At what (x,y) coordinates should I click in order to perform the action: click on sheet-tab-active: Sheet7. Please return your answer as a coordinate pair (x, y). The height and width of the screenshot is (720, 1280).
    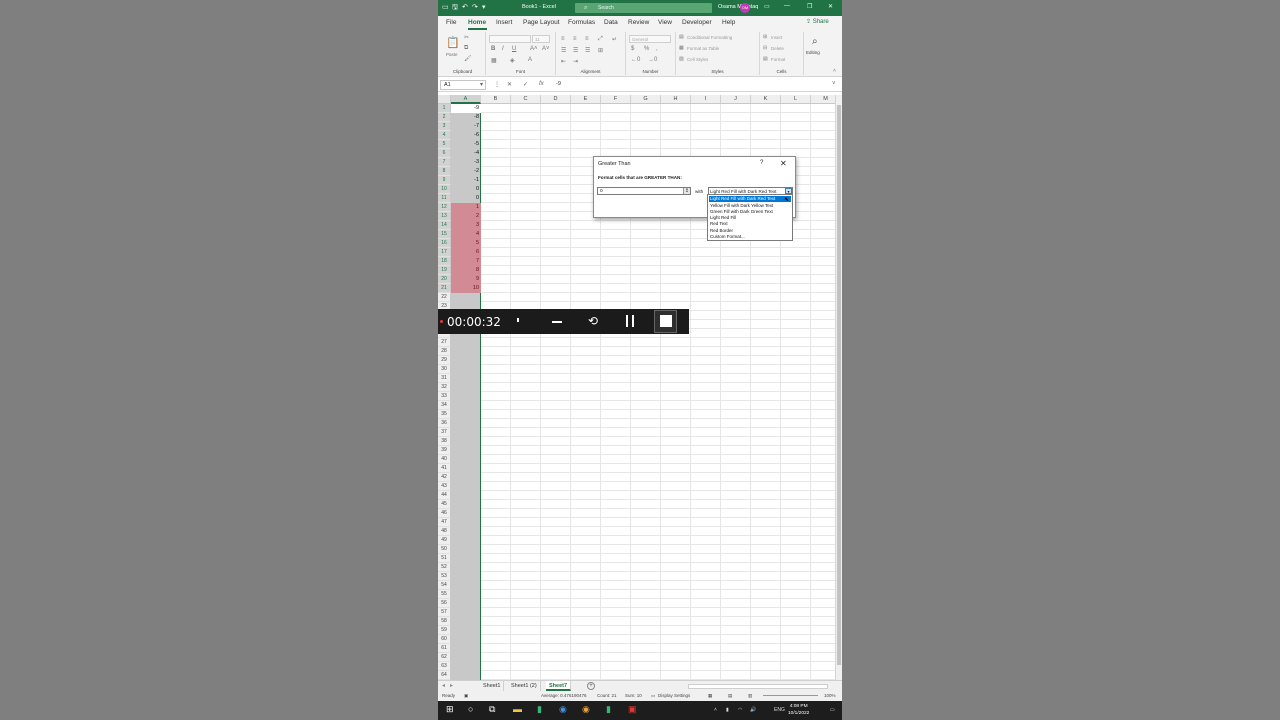
    Looking at the image, I should click on (559, 686).